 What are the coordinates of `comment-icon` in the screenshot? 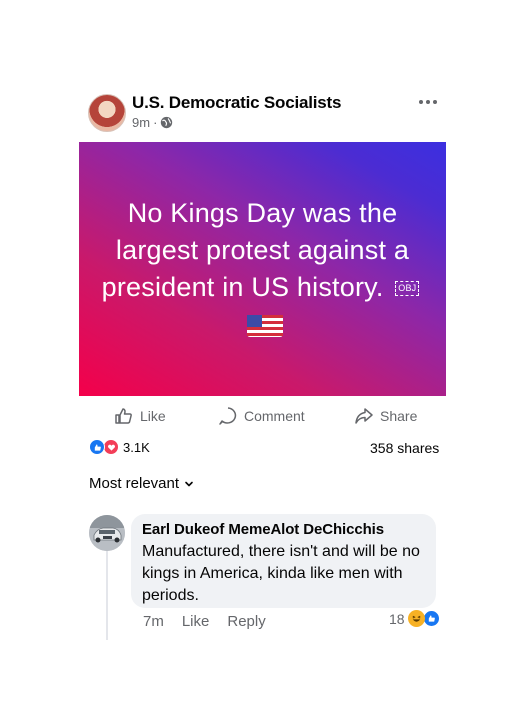 It's located at (228, 416).